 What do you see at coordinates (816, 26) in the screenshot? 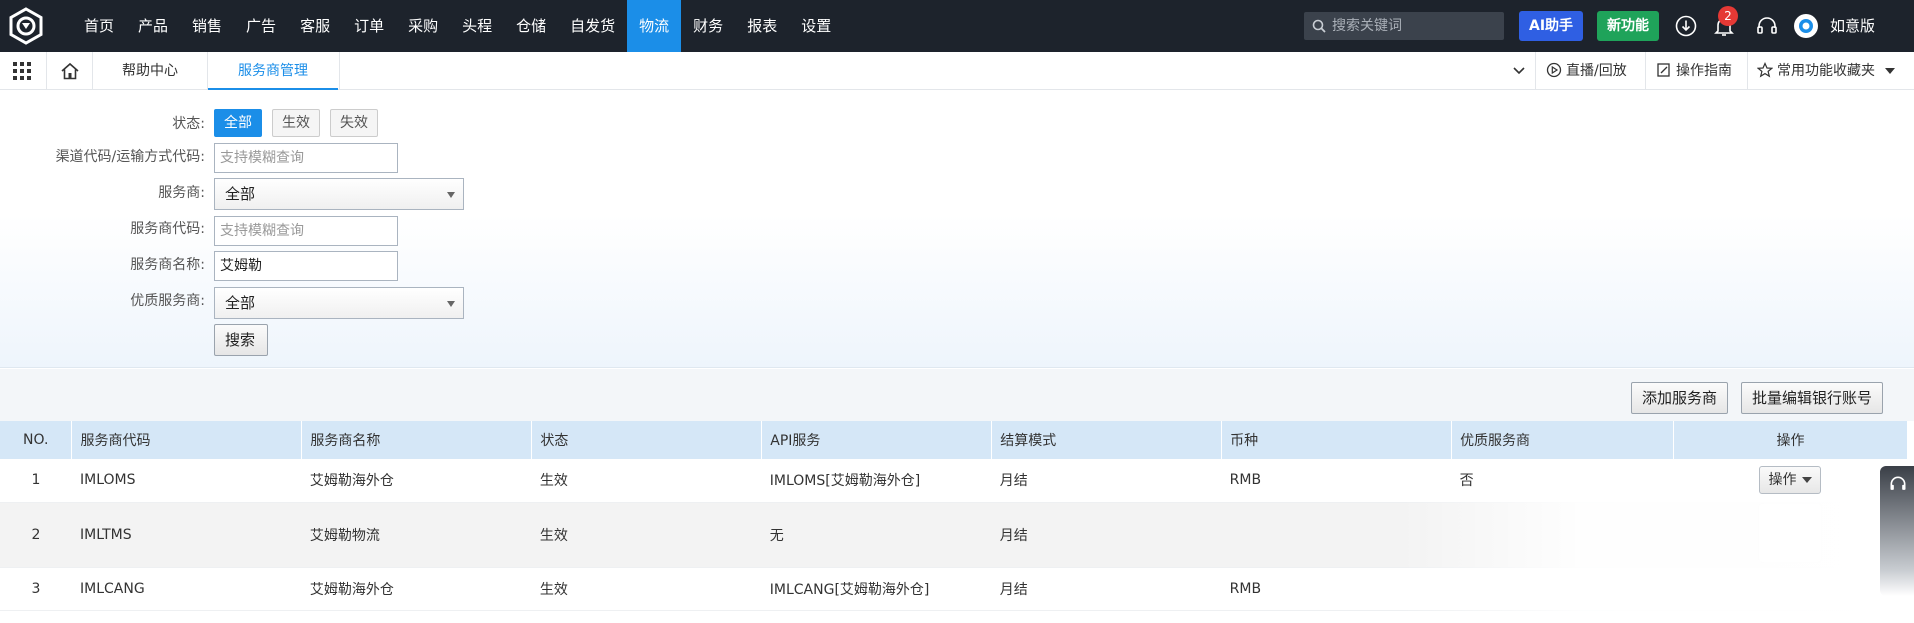
I see `nav-item-settings: 设置` at bounding box center [816, 26].